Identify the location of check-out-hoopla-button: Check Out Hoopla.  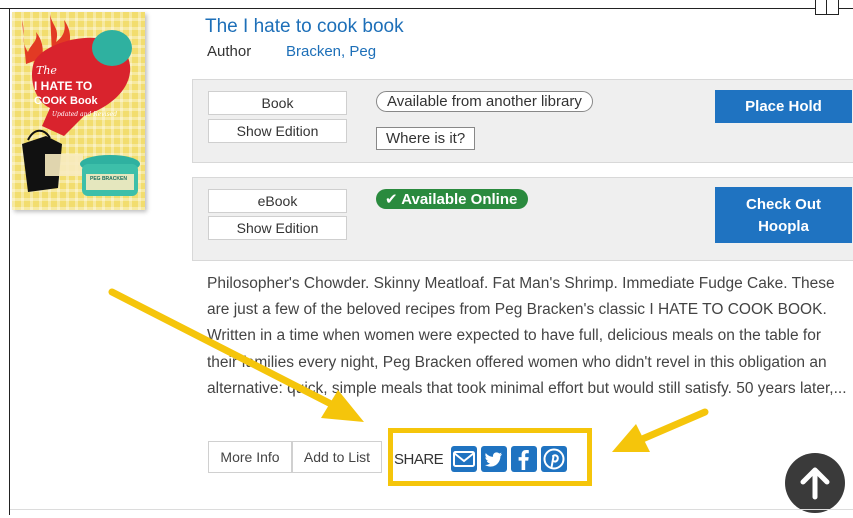
(783, 215).